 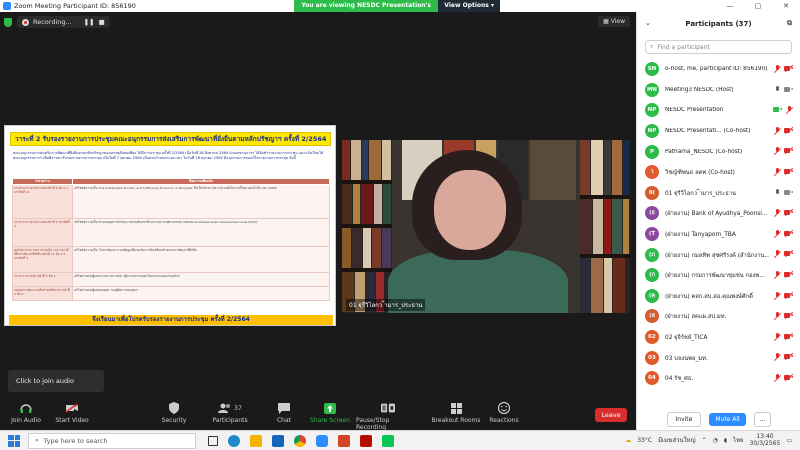 What do you see at coordinates (628, 440) in the screenshot?
I see `weather-icon: ☁` at bounding box center [628, 440].